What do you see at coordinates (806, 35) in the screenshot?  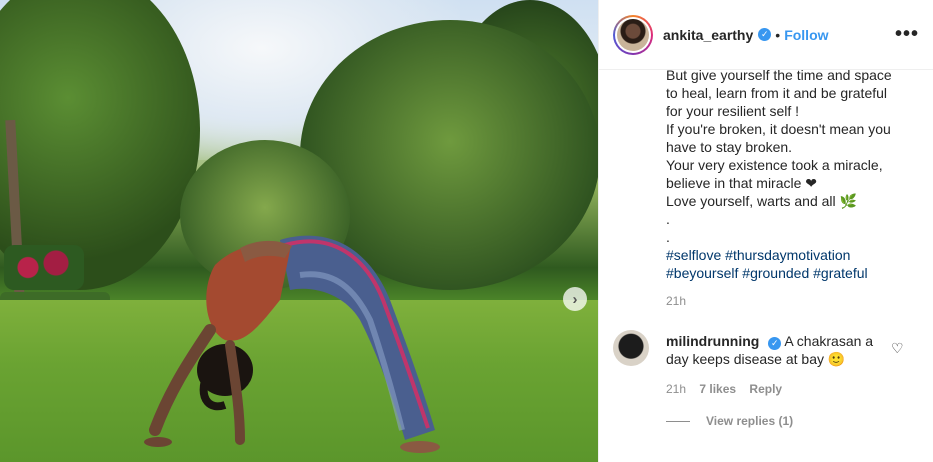 I see `follow-button: Follow` at bounding box center [806, 35].